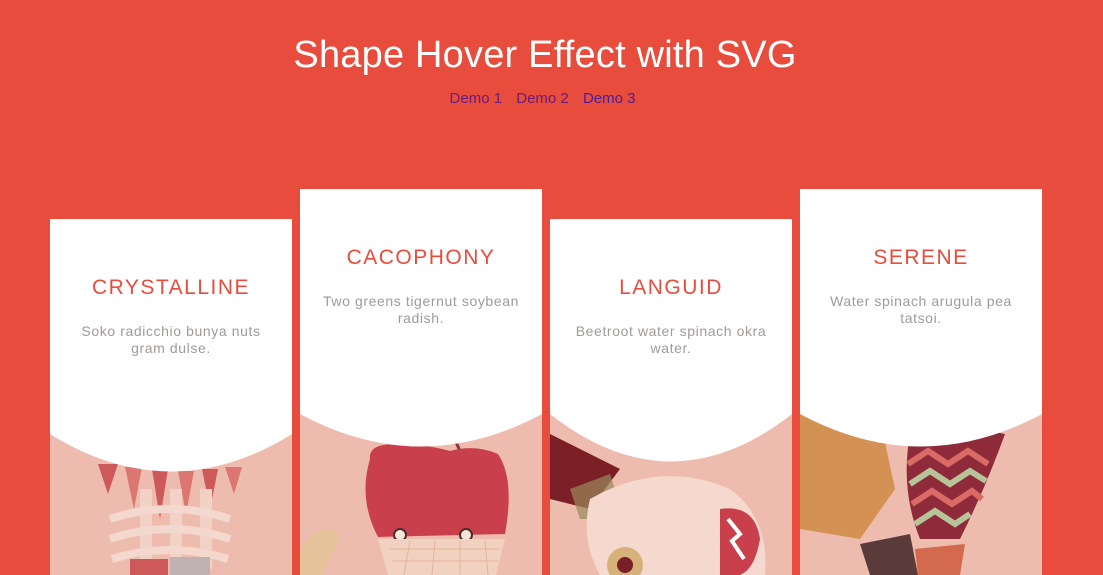  Describe the element at coordinates (921, 382) in the screenshot. I see `card-serene: SERENE Water spinach arugula pea tatsoi.` at that location.